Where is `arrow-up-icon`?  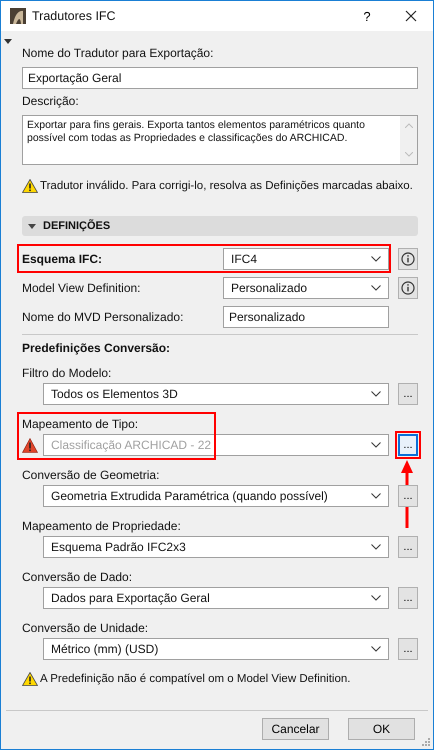
arrow-up-icon is located at coordinates (407, 494).